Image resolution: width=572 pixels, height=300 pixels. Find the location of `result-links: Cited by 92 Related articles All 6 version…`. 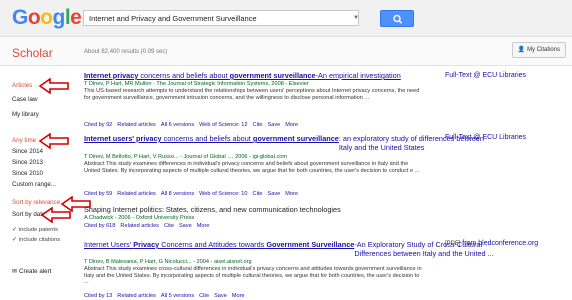

result-links: Cited by 92 Related articles All 6 version… is located at coordinates (193, 125).